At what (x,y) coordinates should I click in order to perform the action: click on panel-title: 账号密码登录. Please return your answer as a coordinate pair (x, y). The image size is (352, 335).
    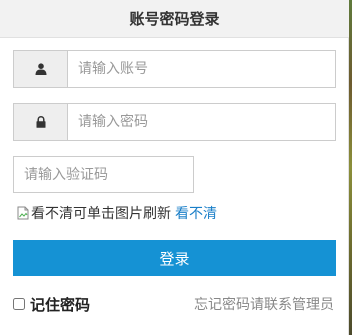
    Looking at the image, I should click on (174, 19).